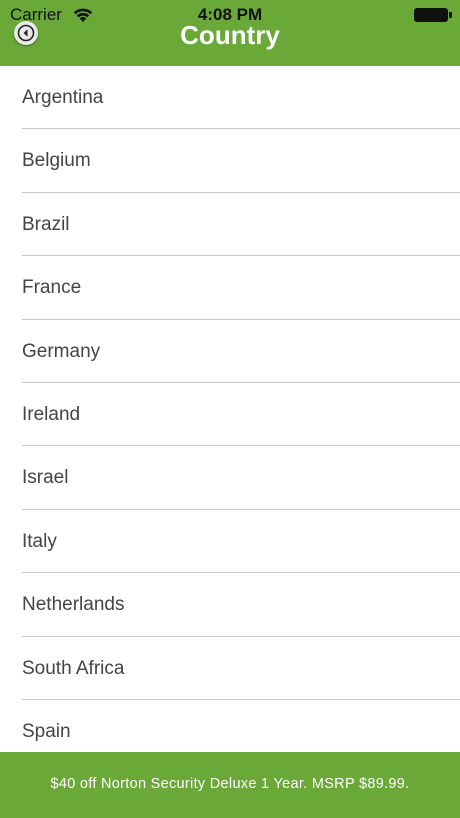 This screenshot has width=460, height=818. What do you see at coordinates (230, 726) in the screenshot?
I see `list-item-spain: Spain` at bounding box center [230, 726].